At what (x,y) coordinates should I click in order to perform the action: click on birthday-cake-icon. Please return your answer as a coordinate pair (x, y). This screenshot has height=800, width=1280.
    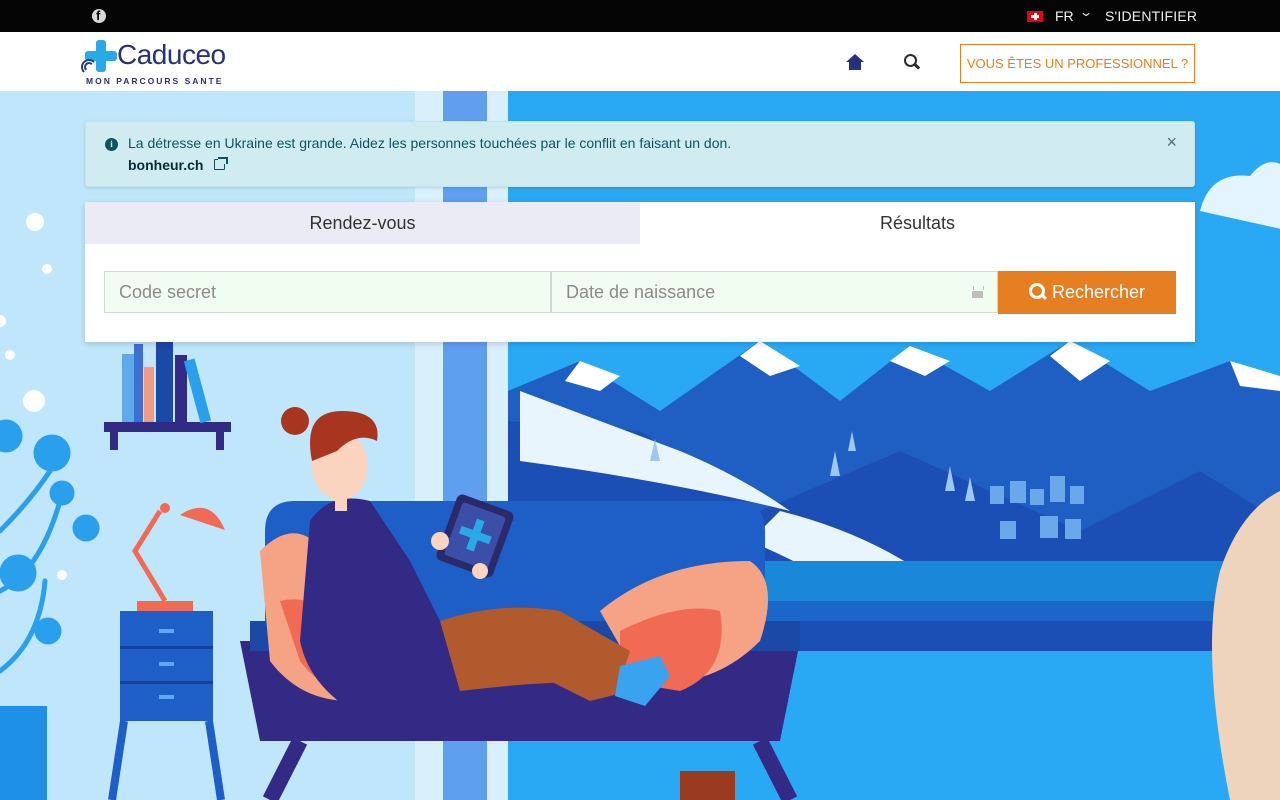
    Looking at the image, I should click on (978, 292).